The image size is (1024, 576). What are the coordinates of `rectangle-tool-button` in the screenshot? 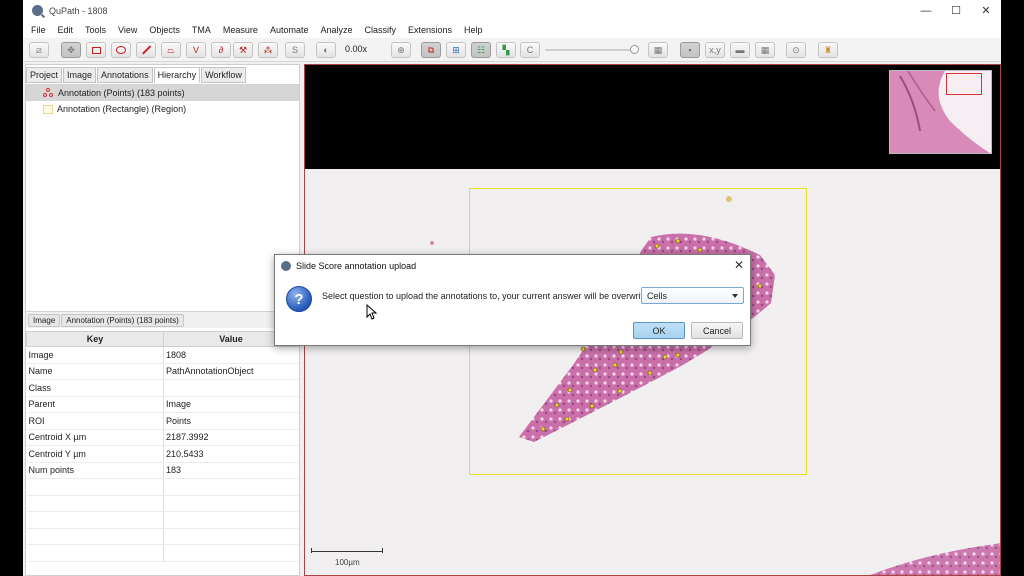 It's located at (96, 50).